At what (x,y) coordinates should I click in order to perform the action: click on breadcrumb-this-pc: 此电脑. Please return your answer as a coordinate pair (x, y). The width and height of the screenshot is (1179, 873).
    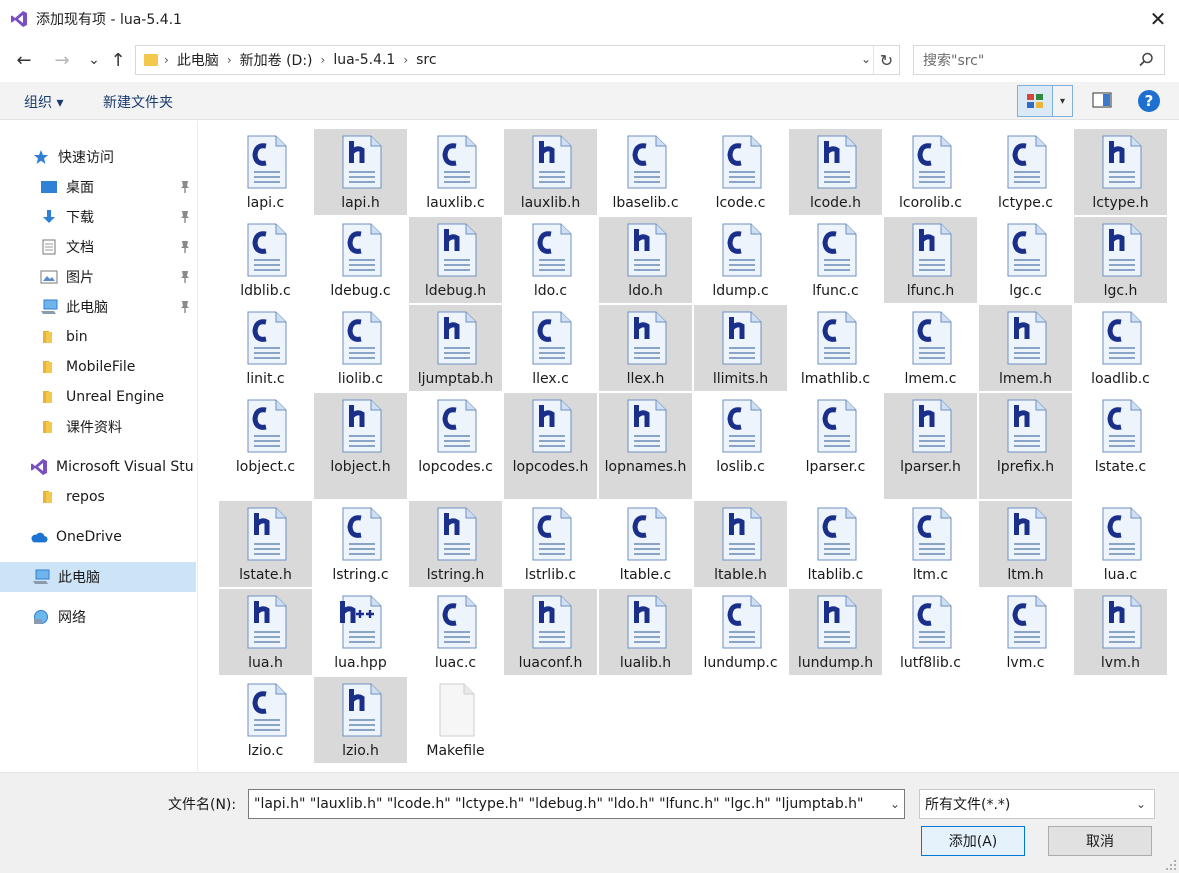
    Looking at the image, I should click on (198, 60).